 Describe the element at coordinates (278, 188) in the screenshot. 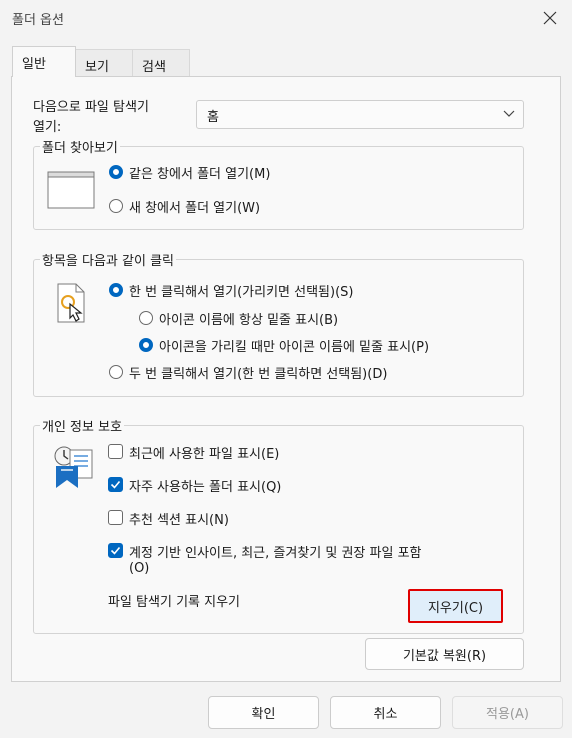

I see `browse-folders-group` at that location.